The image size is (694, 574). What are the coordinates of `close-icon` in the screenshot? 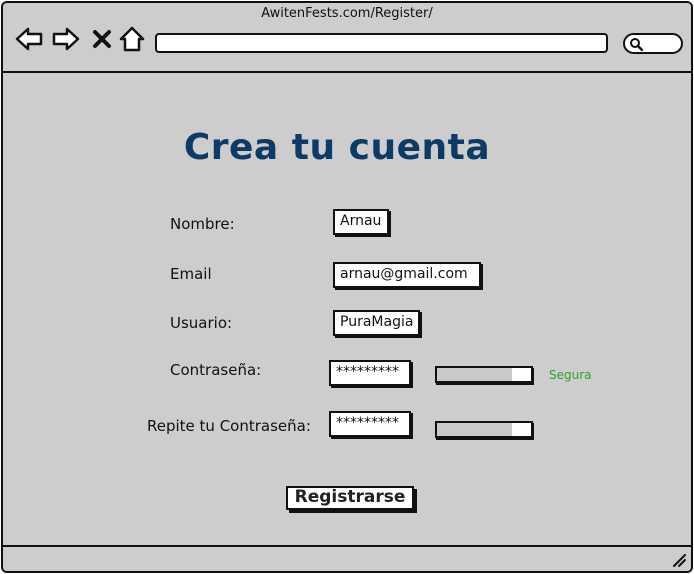 It's located at (102, 39).